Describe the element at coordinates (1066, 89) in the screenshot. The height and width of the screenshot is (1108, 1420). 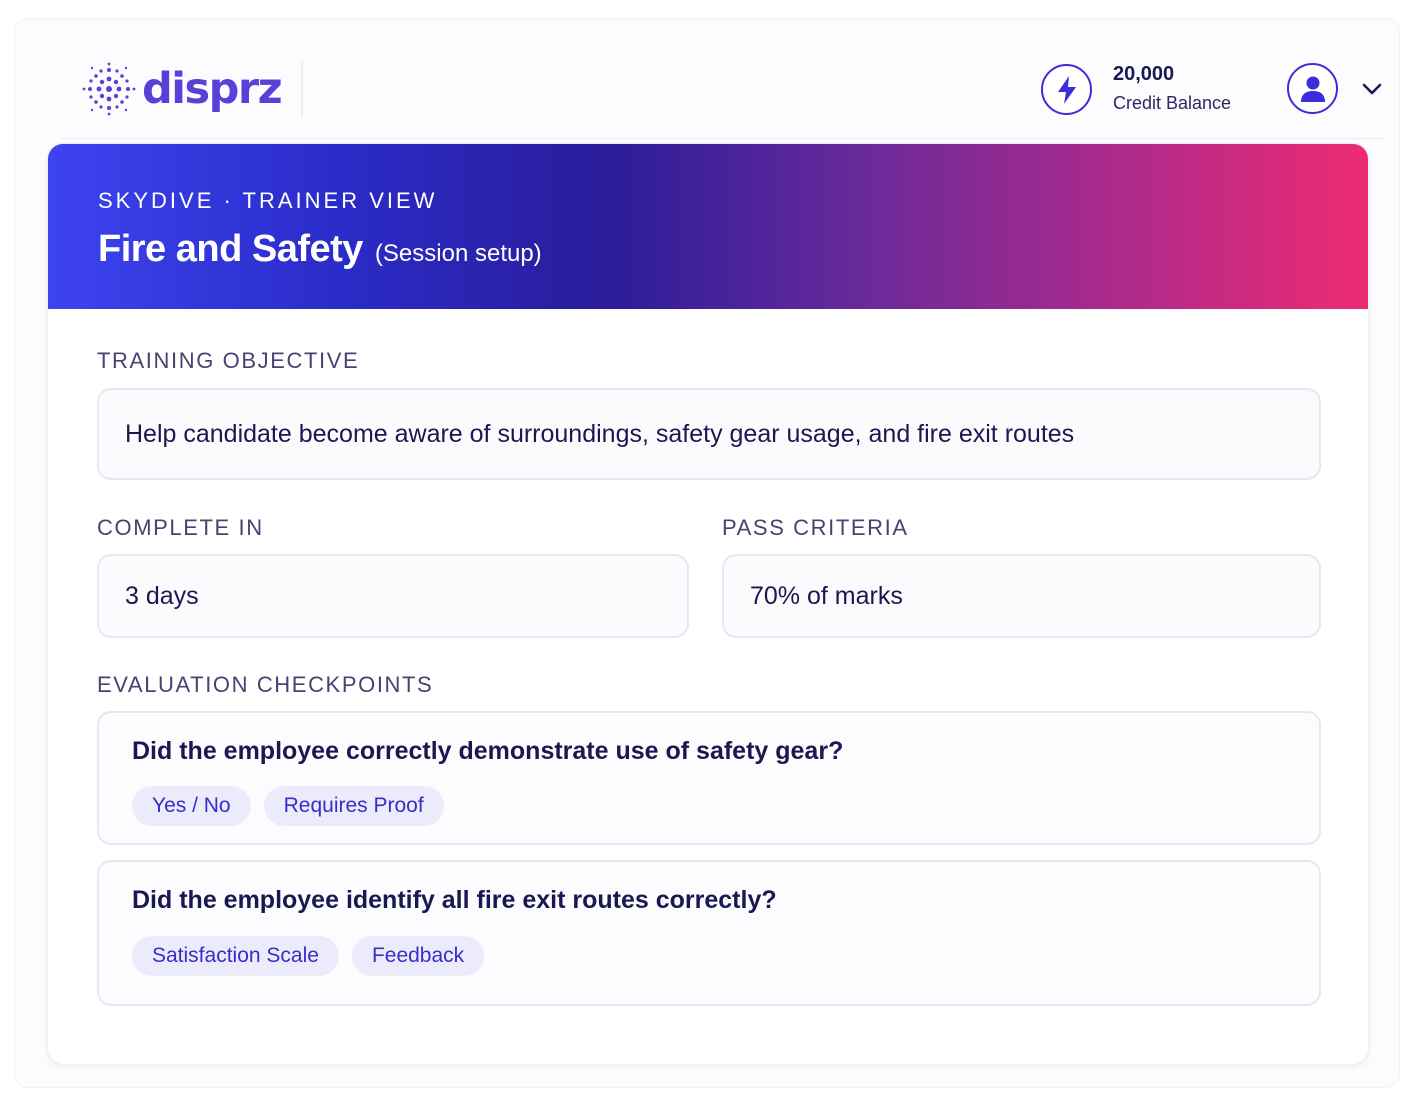
I see `lightning-icon` at that location.